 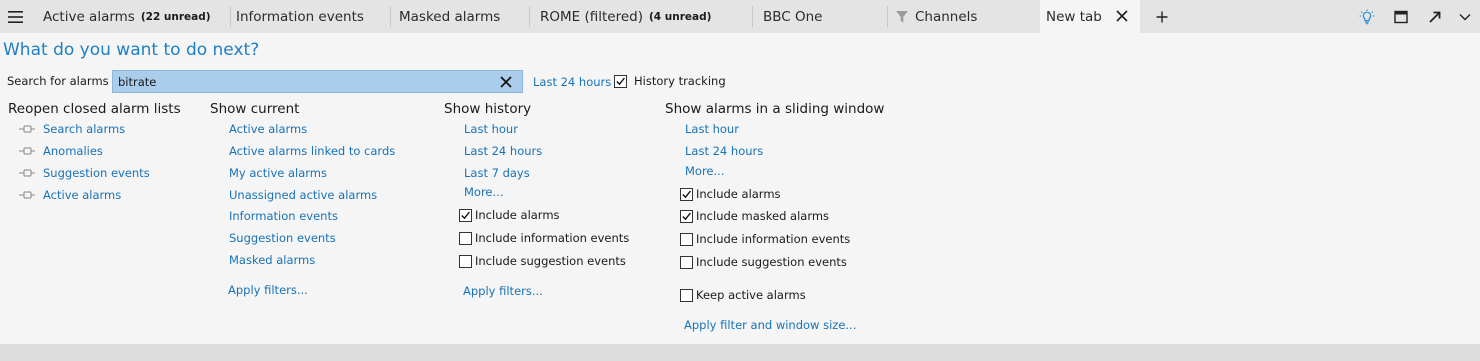 I want to click on tab-label: Active alarms, so click(x=89, y=16).